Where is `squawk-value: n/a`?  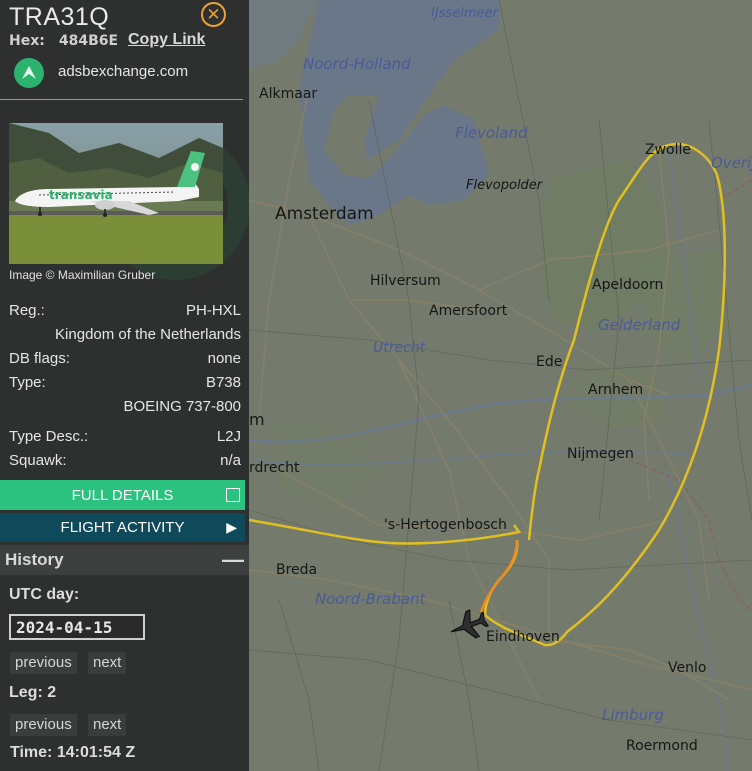
squawk-value: n/a is located at coordinates (230, 460).